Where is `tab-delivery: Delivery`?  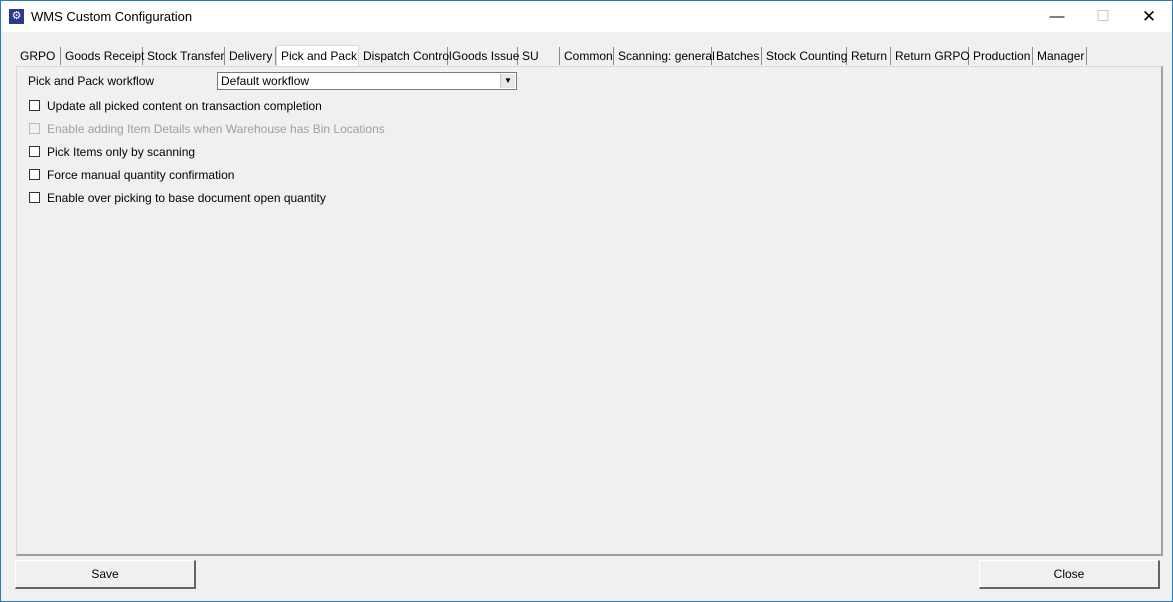 tab-delivery: Delivery is located at coordinates (250, 56).